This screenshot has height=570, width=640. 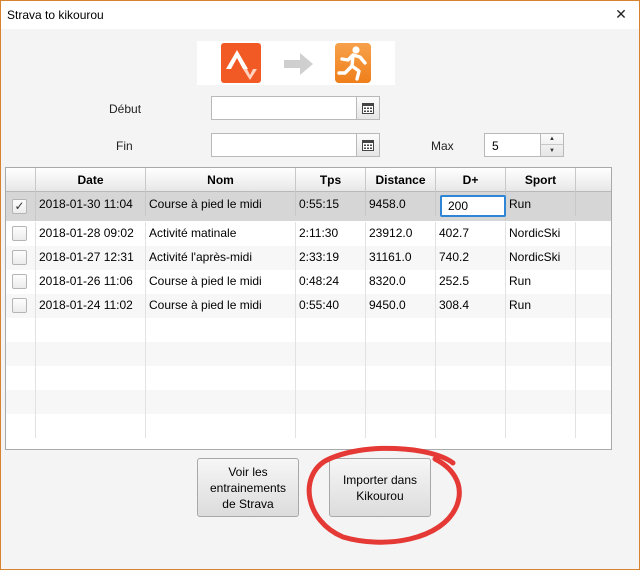 I want to click on title-bar: Strava to kikourou ✕, so click(x=320, y=15).